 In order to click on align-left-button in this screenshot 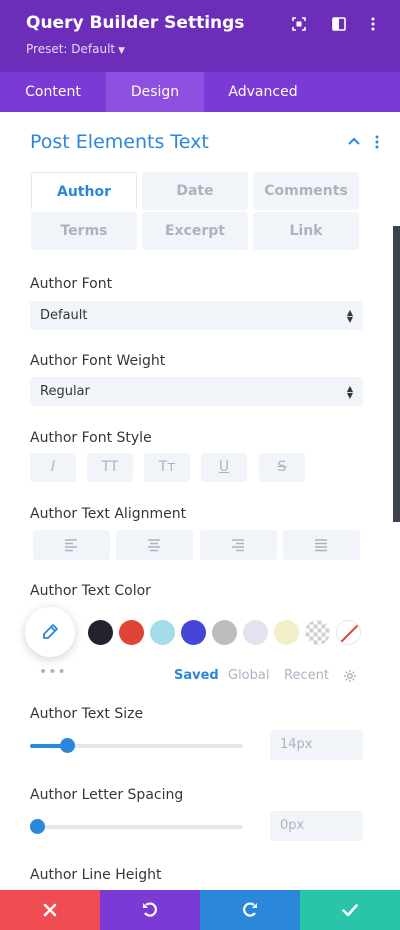, I will do `click(71, 545)`.